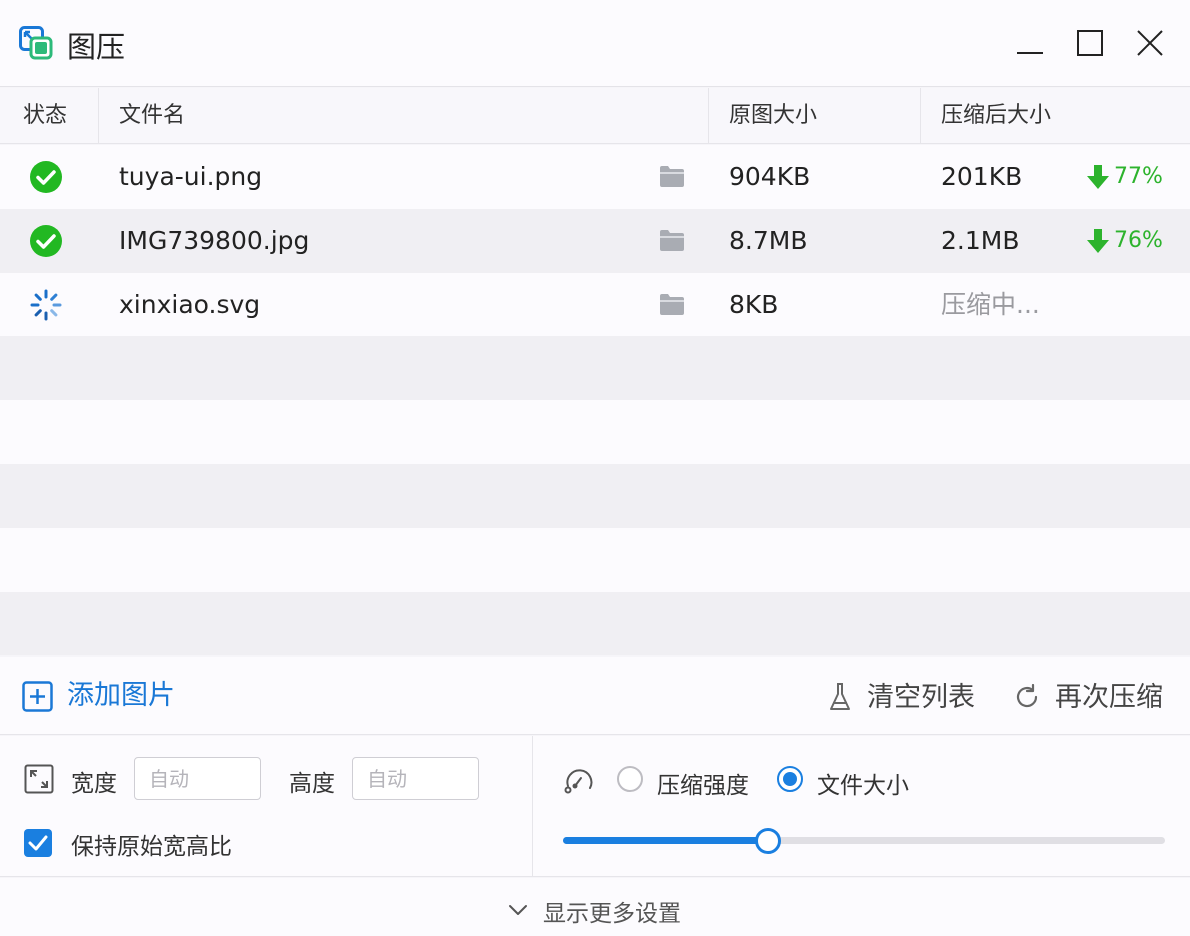  I want to click on close-icon, so click(1150, 43).